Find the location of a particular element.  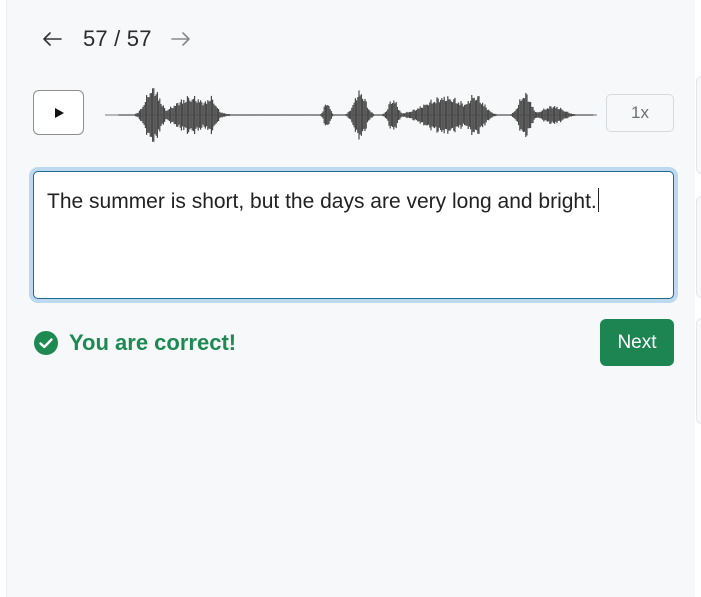

arrow-right-icon is located at coordinates (181, 39).